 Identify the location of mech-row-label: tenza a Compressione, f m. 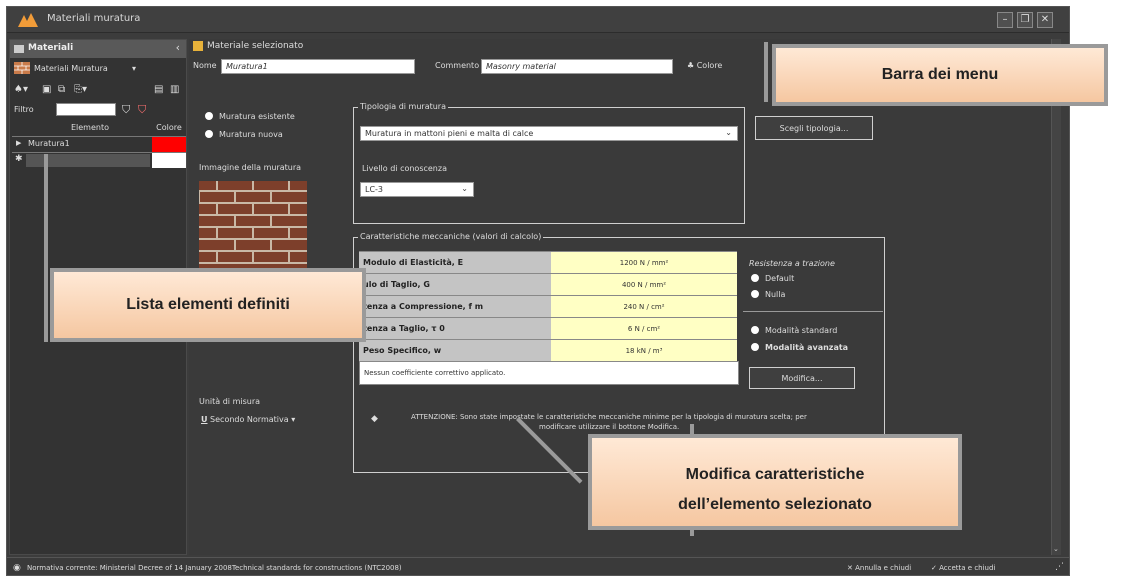
(455, 307).